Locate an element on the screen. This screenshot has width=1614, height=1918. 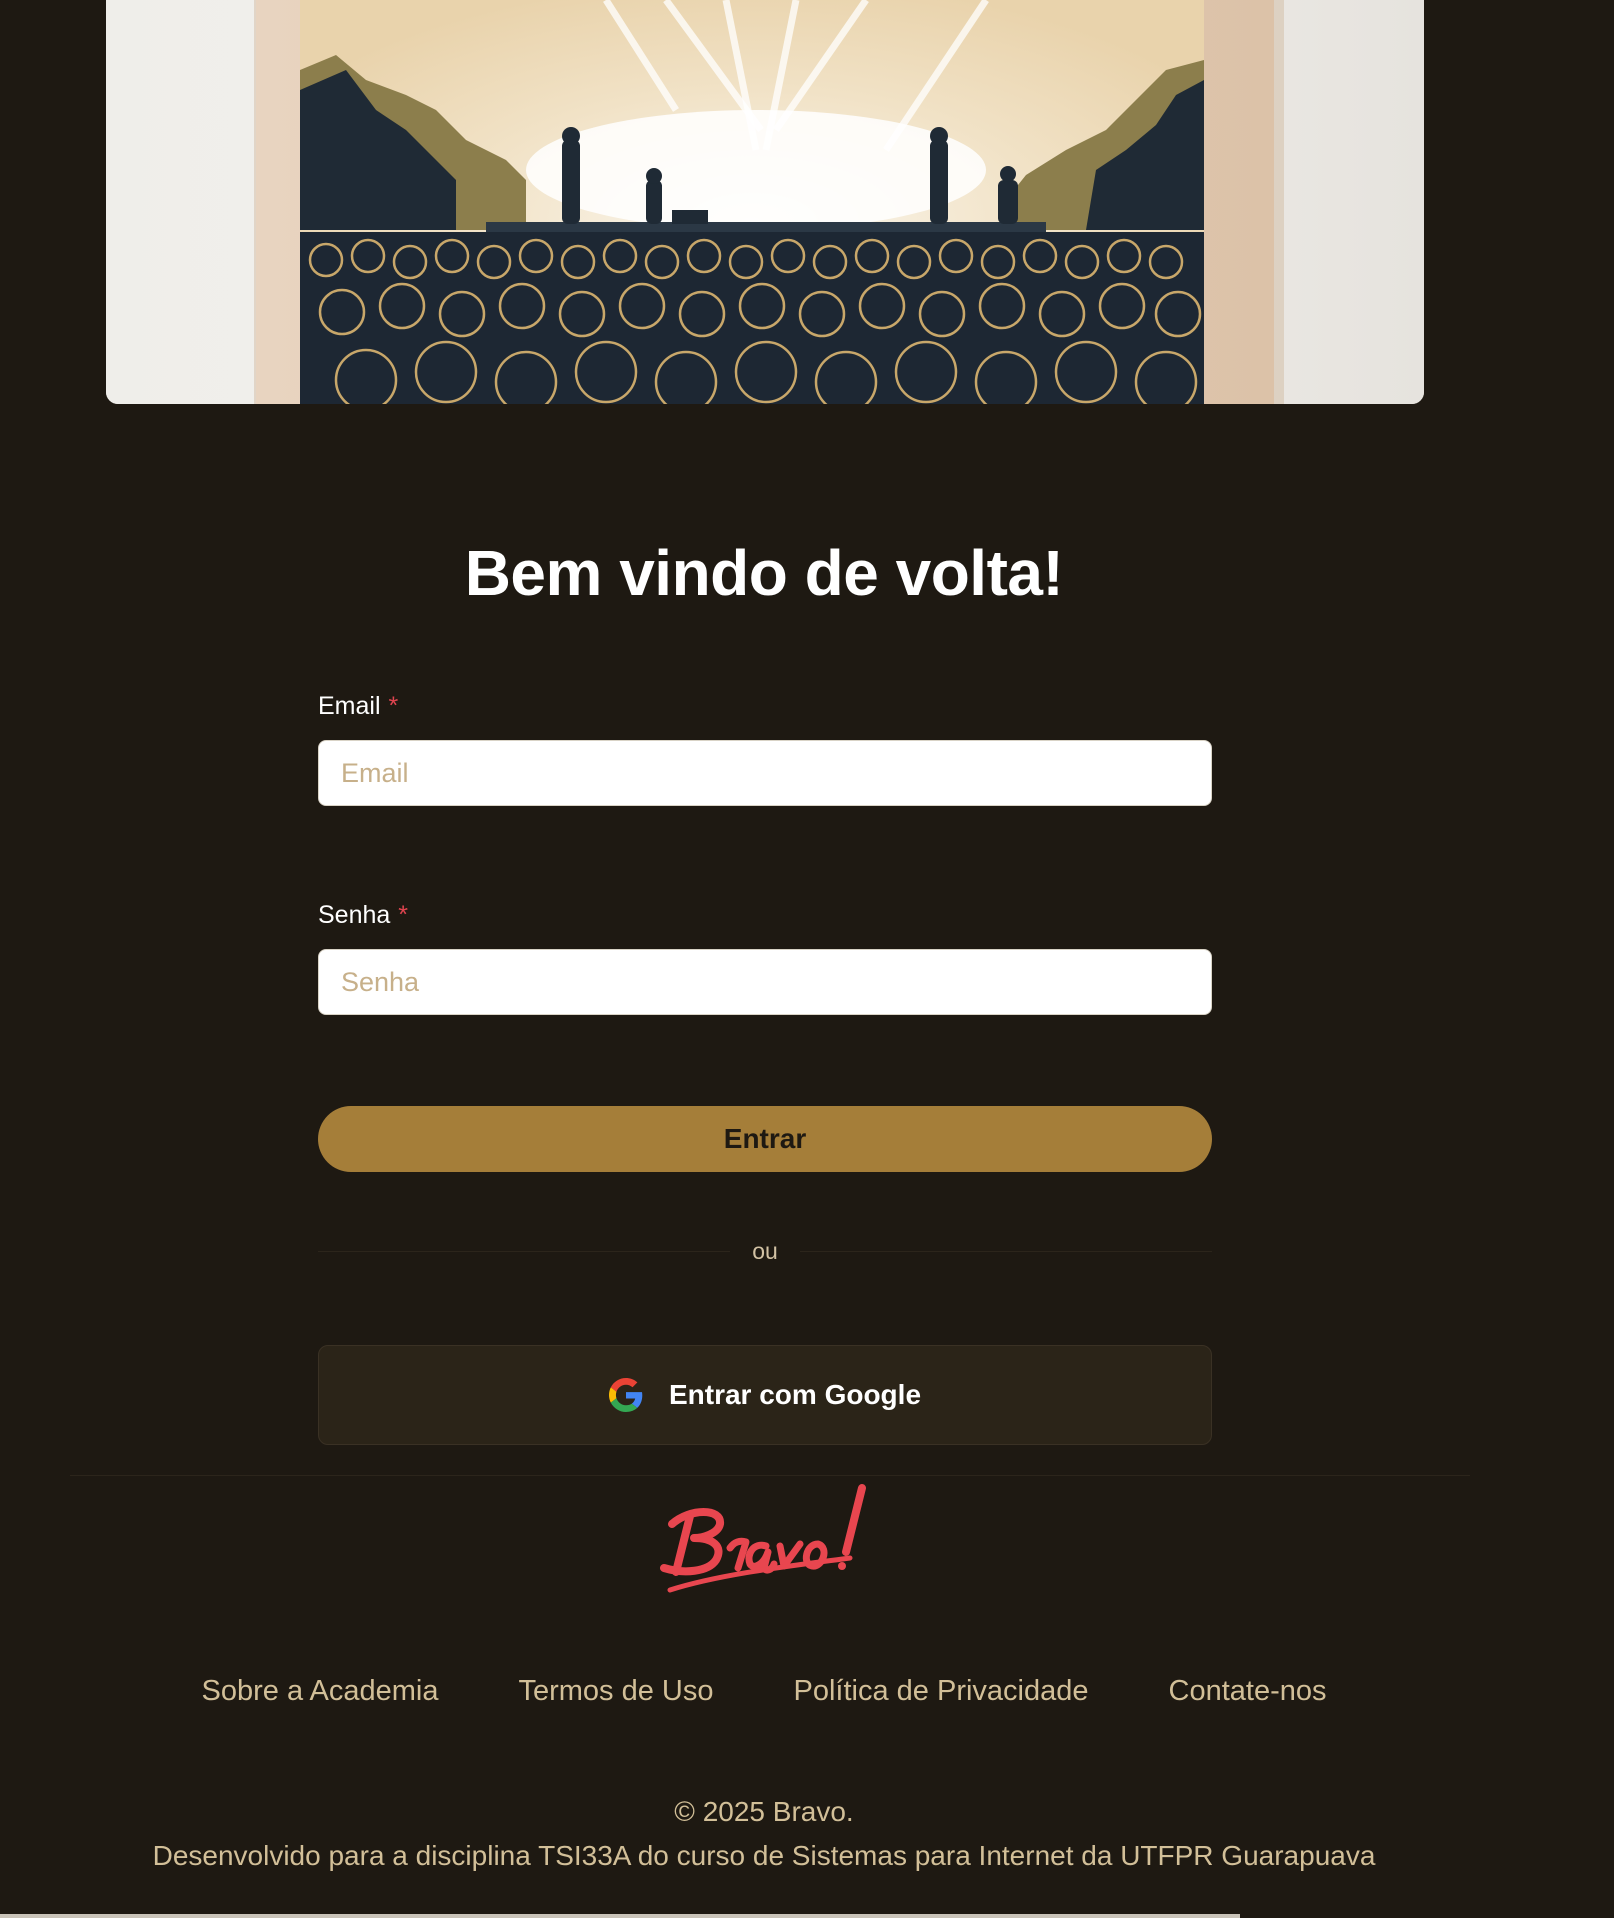
divider-text: ou is located at coordinates (765, 1250).